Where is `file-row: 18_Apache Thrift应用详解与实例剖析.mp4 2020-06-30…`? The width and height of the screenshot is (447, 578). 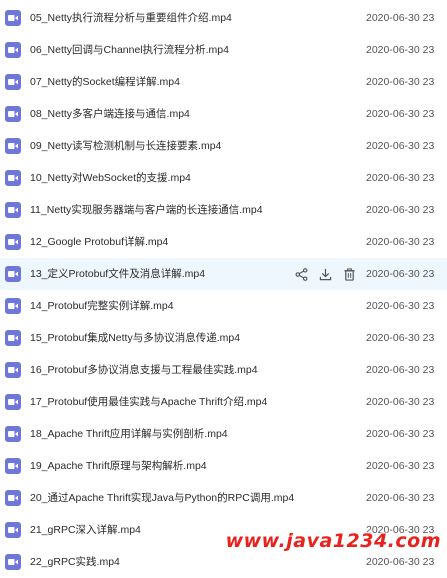 file-row: 18_Apache Thrift应用详解与实例剖析.mp4 2020-06-30… is located at coordinates (223, 434).